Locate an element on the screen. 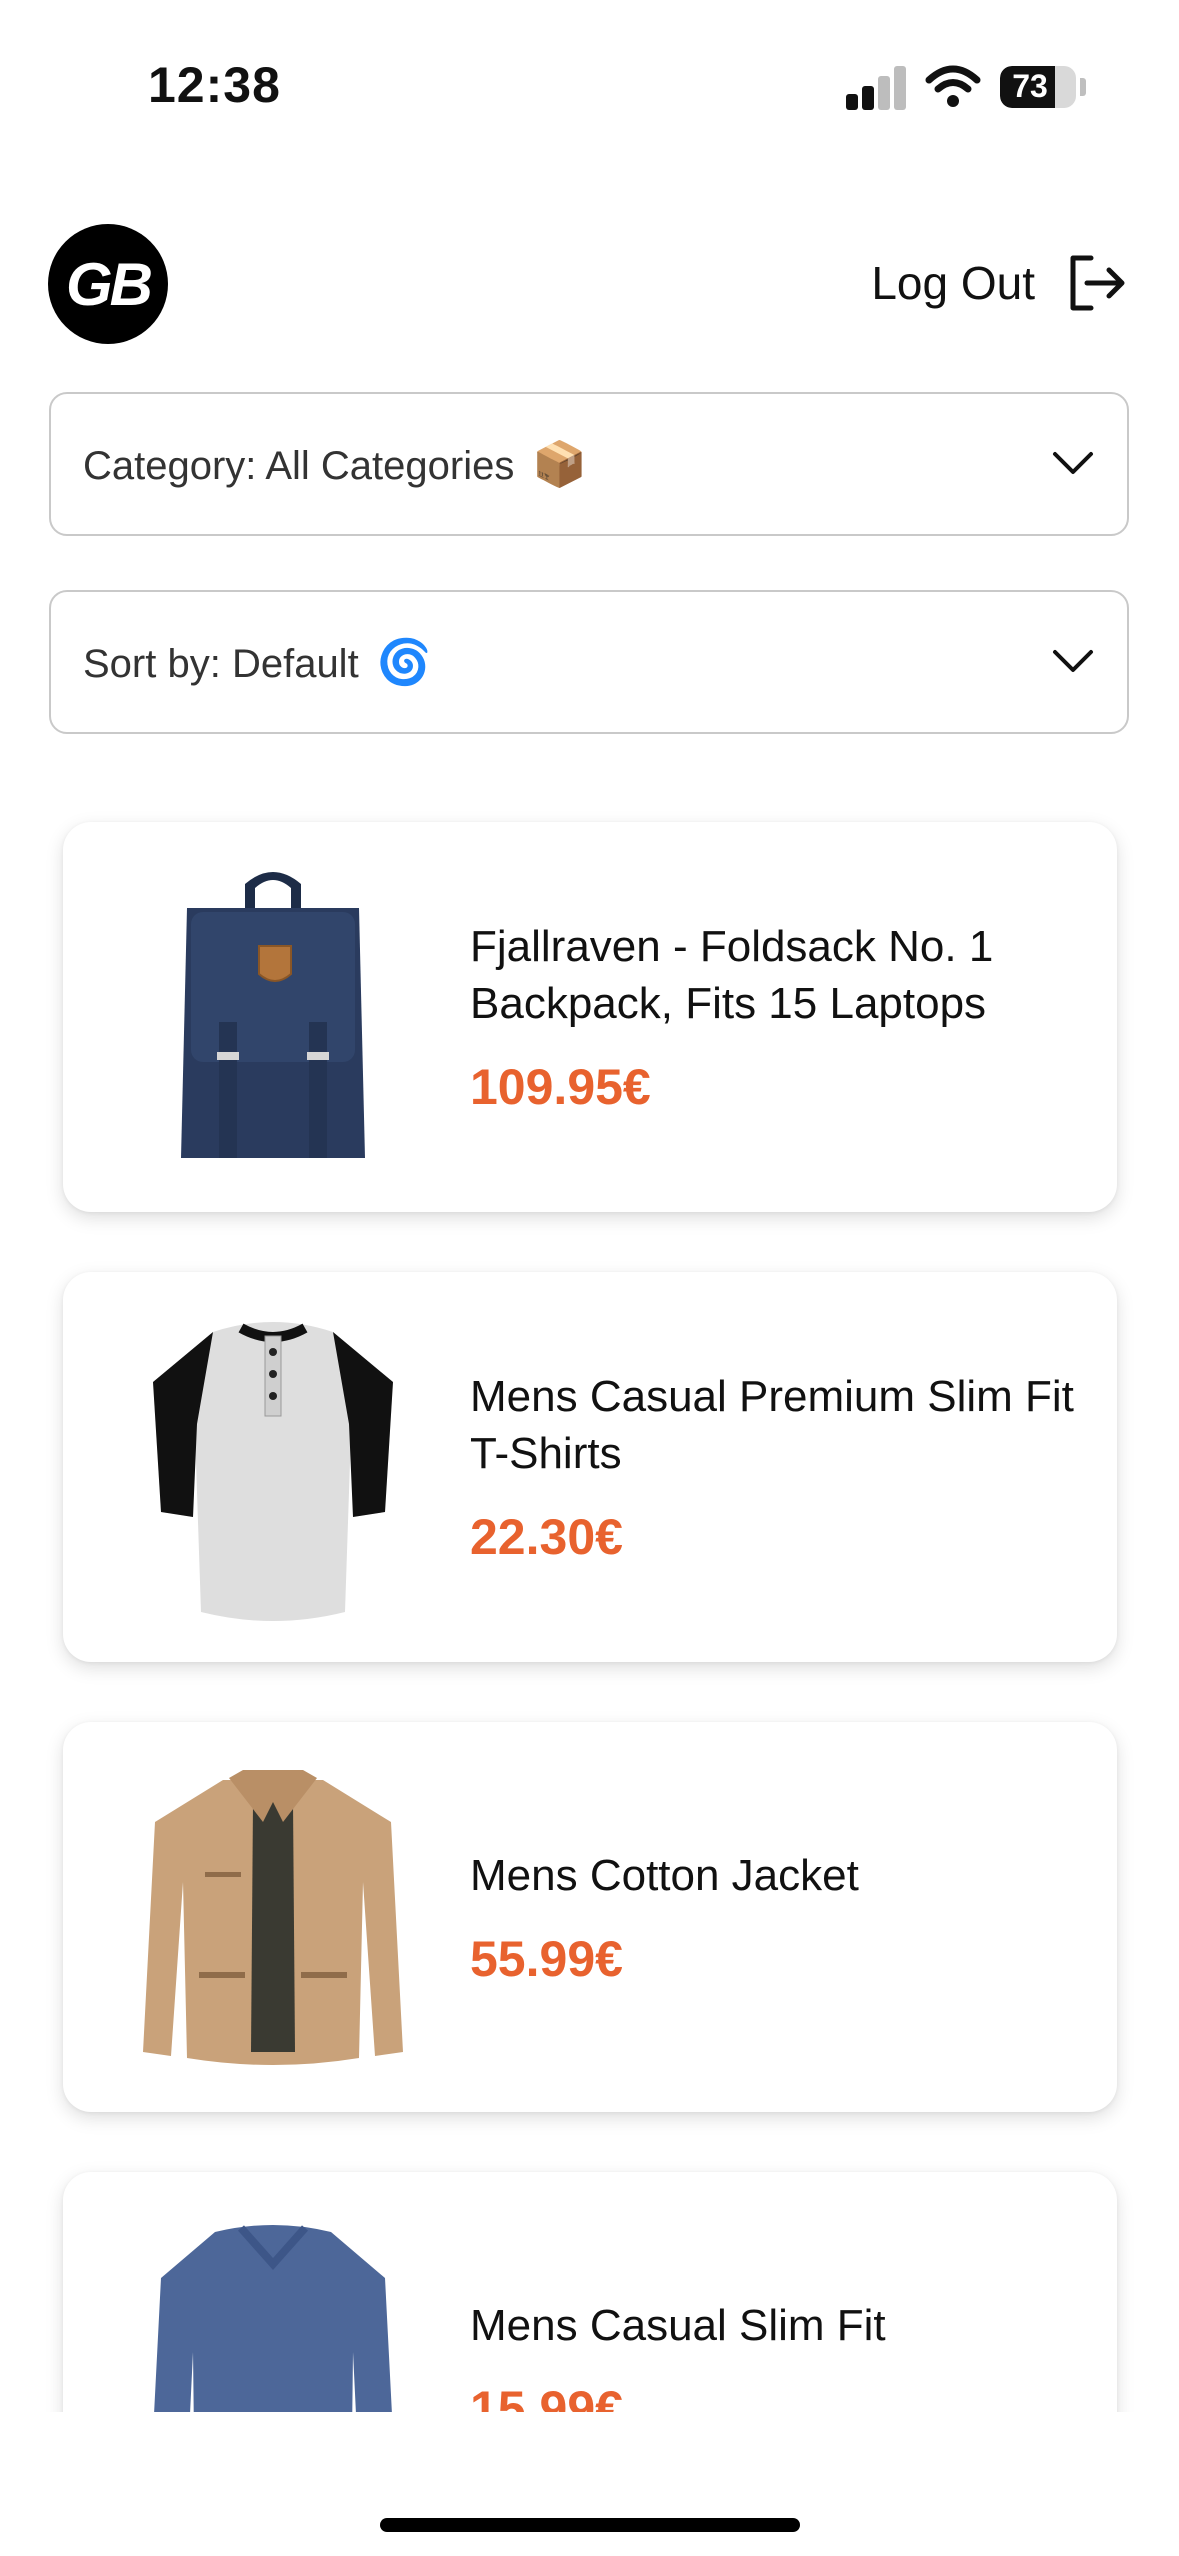  product-info: Mens Casual Slim Fit 15.99€ is located at coordinates (773, 2292).